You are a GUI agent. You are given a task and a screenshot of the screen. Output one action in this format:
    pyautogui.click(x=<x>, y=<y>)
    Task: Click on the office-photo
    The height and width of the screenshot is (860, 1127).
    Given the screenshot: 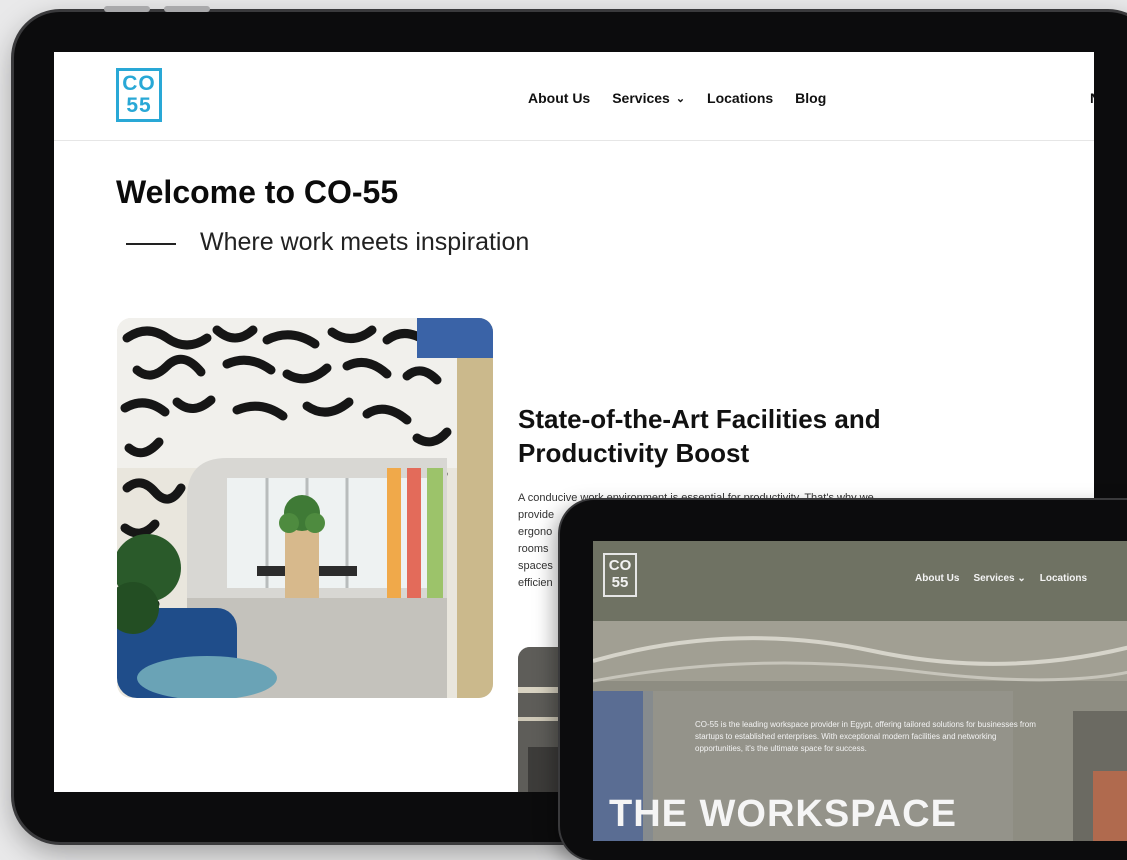 What is the action you would take?
    pyautogui.click(x=305, y=508)
    